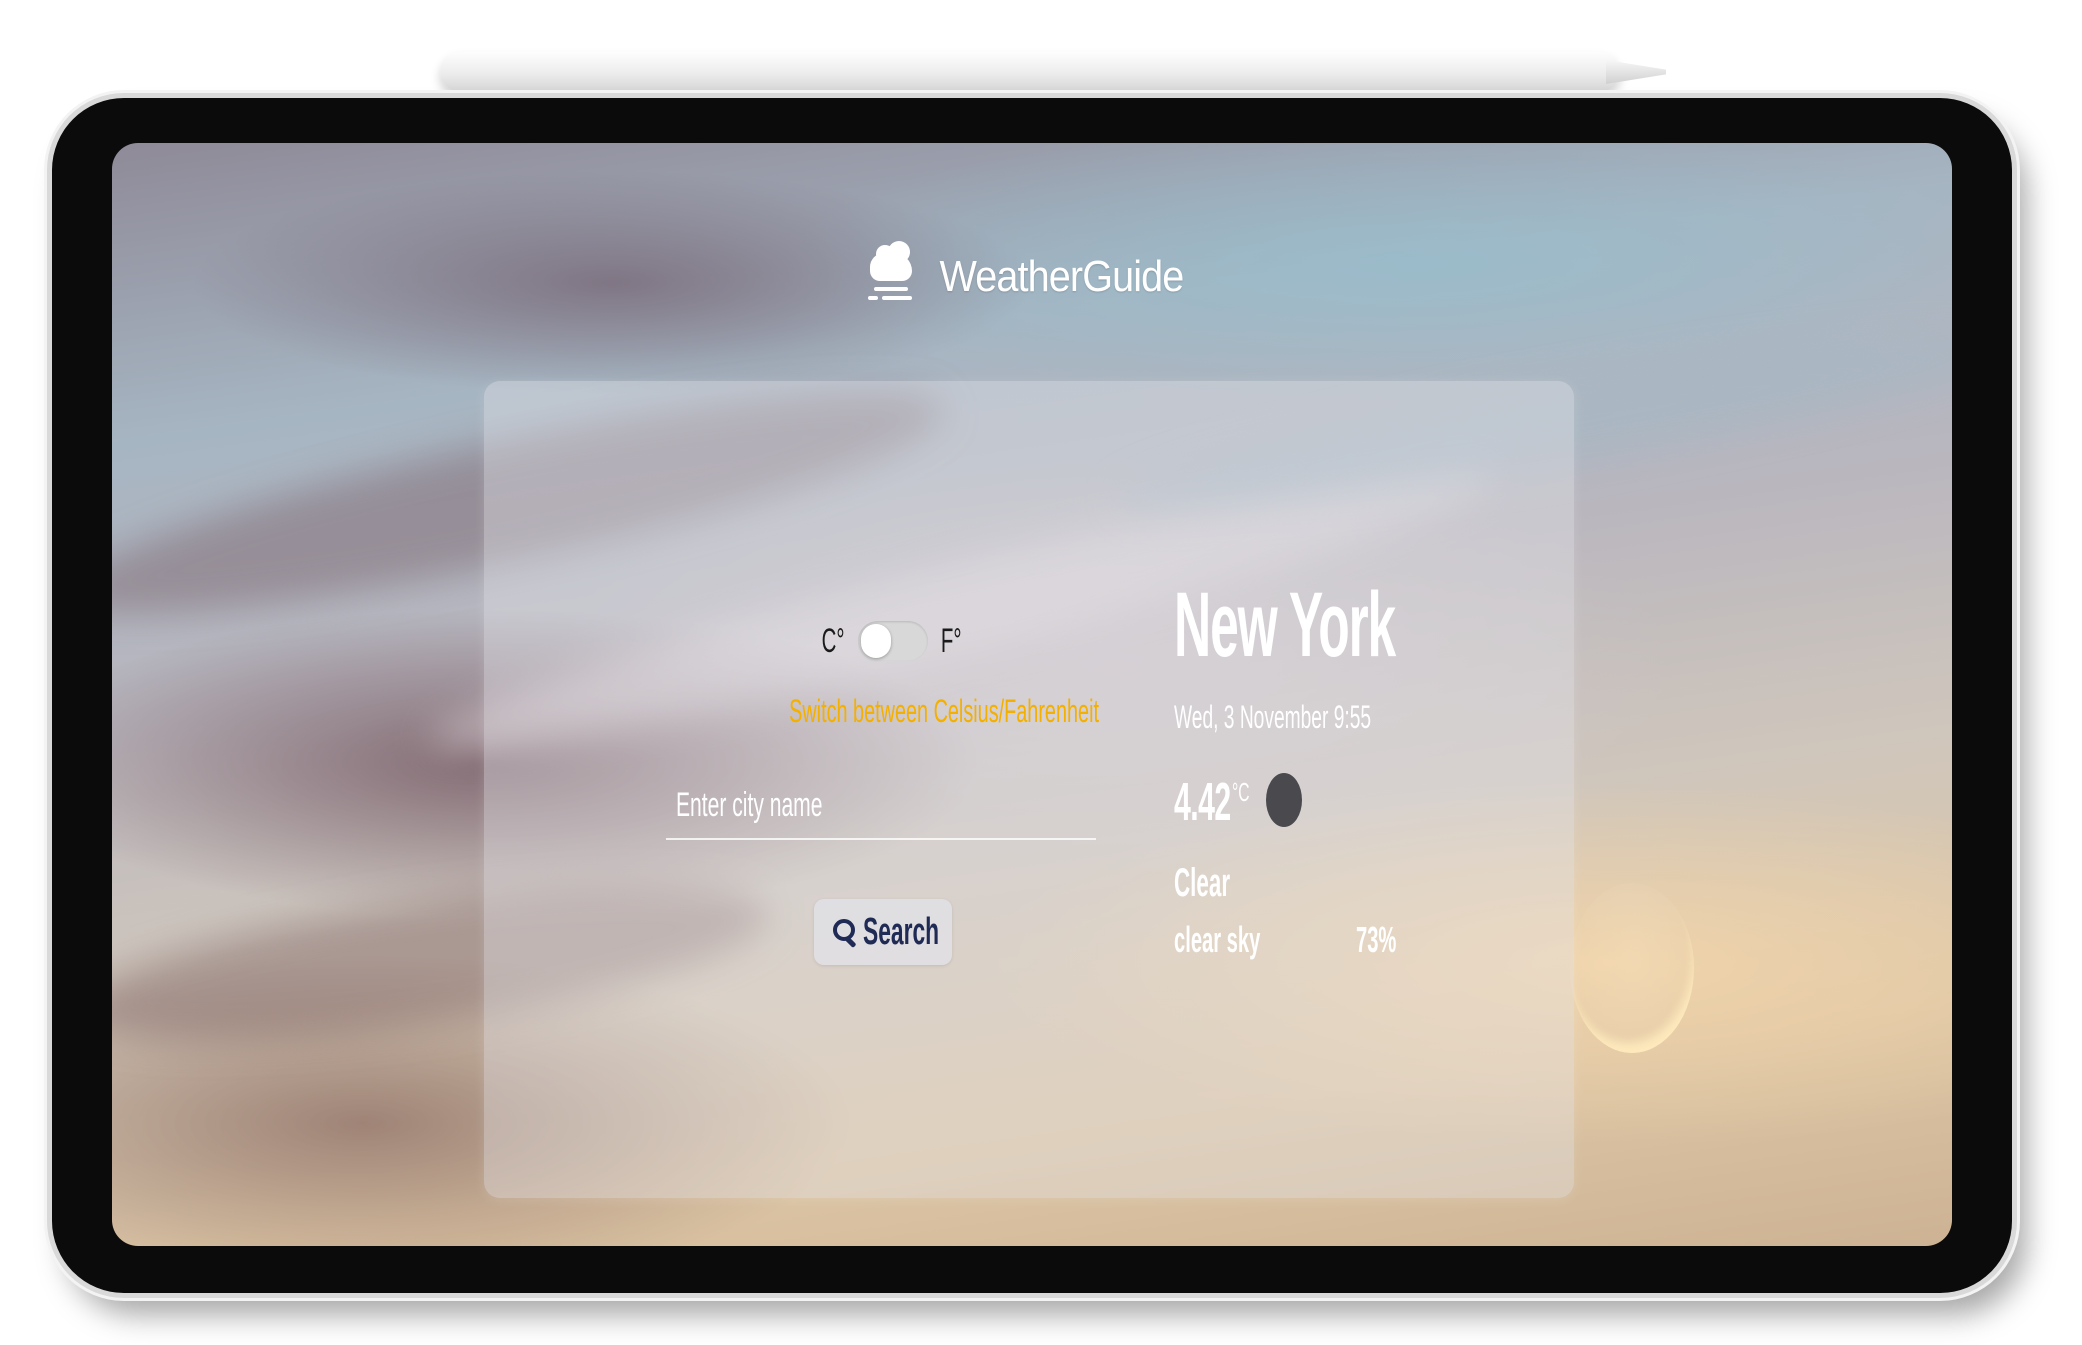 The width and height of the screenshot is (2082, 1345). I want to click on cloud-icon, so click(890, 272).